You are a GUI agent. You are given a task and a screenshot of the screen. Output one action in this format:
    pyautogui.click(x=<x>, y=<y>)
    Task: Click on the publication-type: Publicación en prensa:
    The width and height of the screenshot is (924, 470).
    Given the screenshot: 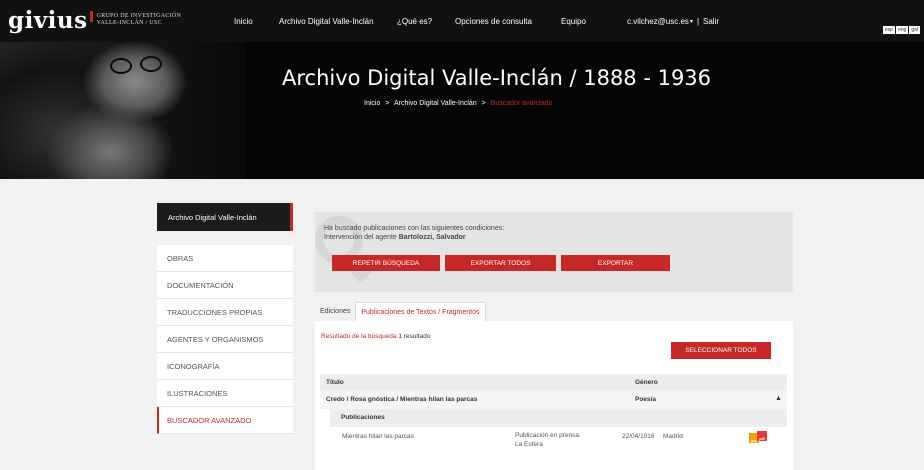 What is the action you would take?
    pyautogui.click(x=548, y=435)
    